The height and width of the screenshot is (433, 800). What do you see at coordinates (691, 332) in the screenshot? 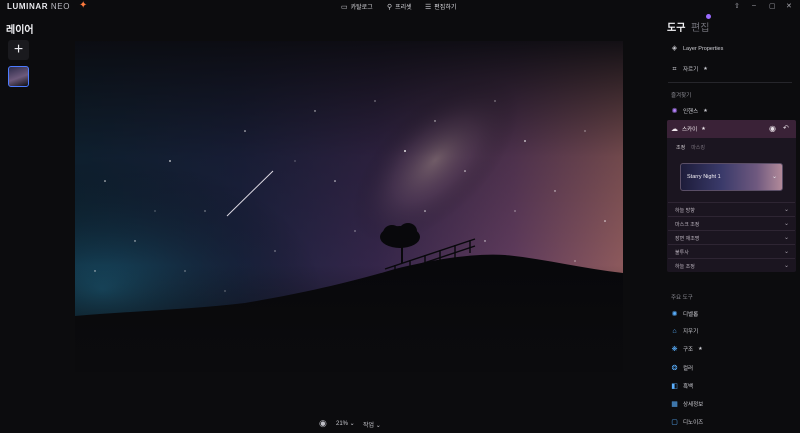
I see `tool-label: 지우기` at bounding box center [691, 332].